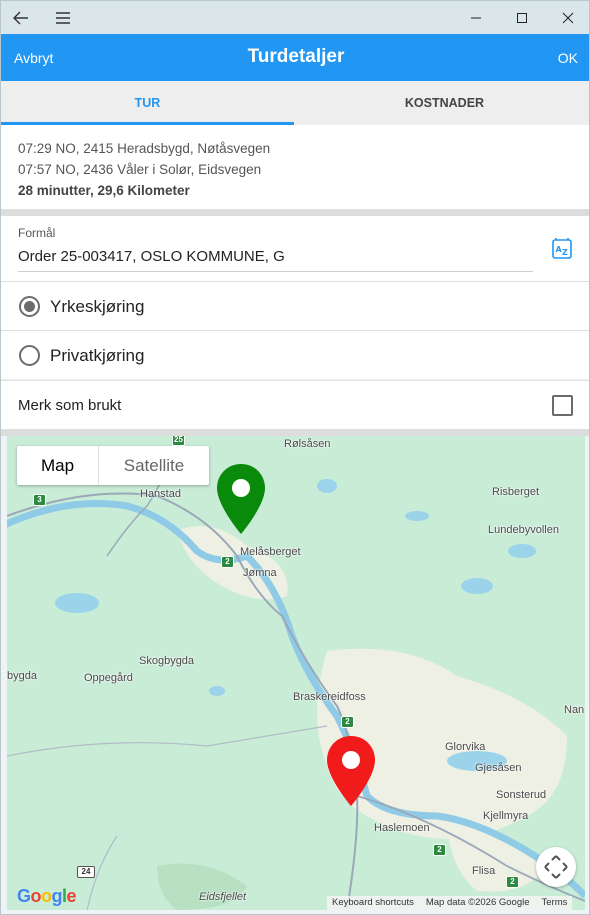  What do you see at coordinates (295, 354) in the screenshot?
I see `option-private: Privatkjøring` at bounding box center [295, 354].